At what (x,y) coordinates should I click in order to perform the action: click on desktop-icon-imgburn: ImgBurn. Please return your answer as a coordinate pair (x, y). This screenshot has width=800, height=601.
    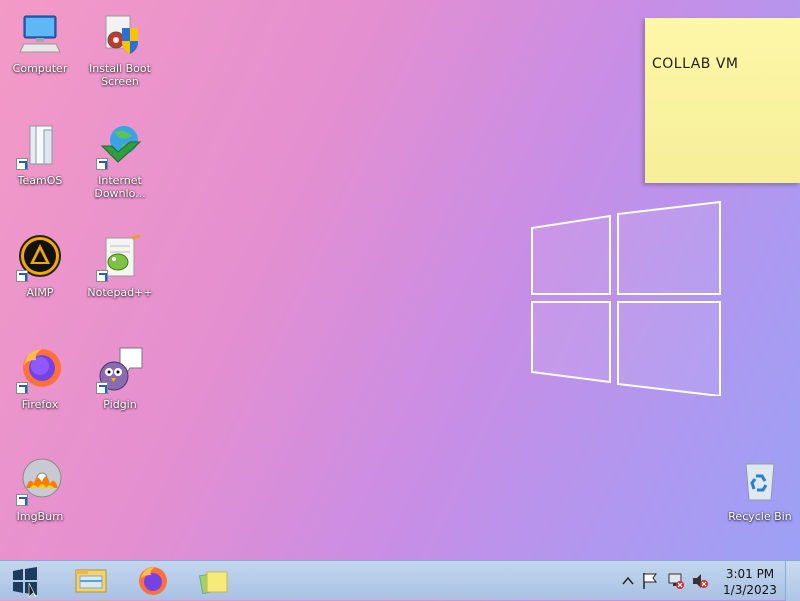
    Looking at the image, I should click on (40, 490).